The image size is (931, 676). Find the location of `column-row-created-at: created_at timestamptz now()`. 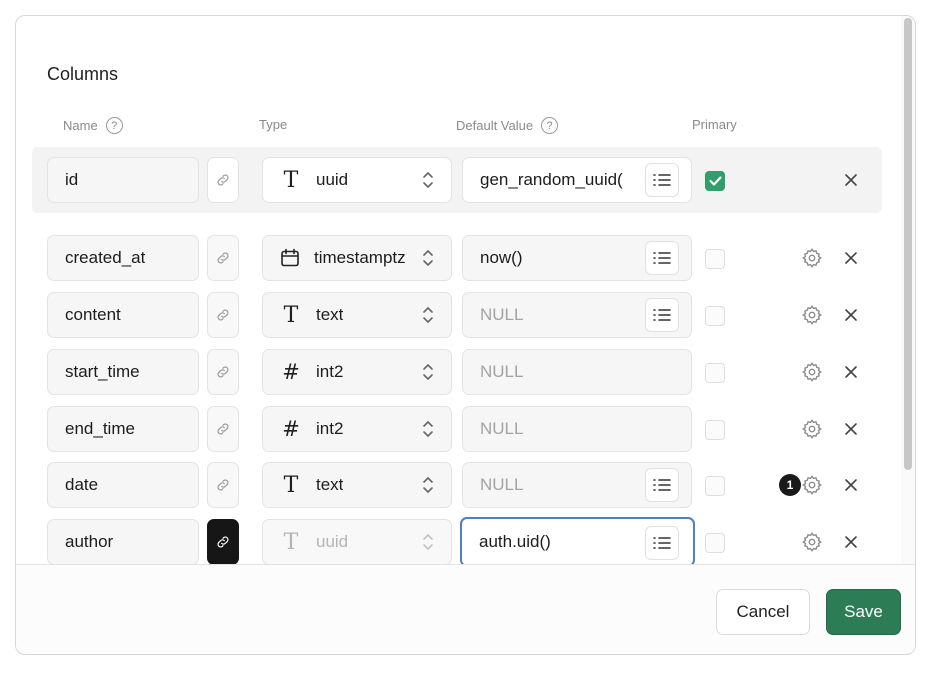

column-row-created-at: created_at timestamptz now() is located at coordinates (459, 259).